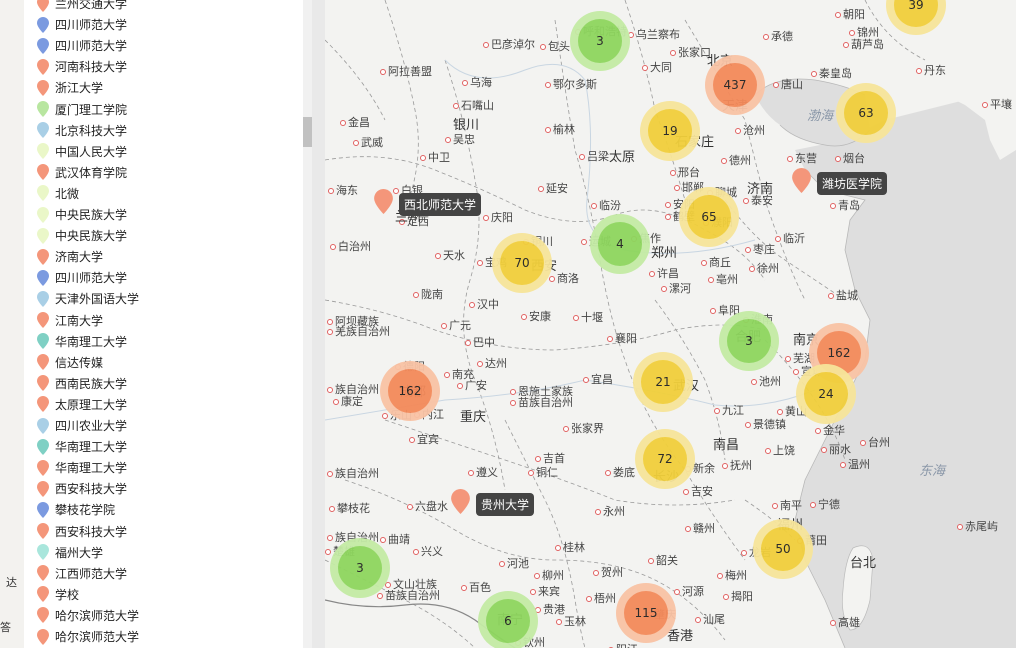 The height and width of the screenshot is (648, 1016). What do you see at coordinates (97, 637) in the screenshot?
I see `list-item-label: 哈尔滨师范大学` at bounding box center [97, 637].